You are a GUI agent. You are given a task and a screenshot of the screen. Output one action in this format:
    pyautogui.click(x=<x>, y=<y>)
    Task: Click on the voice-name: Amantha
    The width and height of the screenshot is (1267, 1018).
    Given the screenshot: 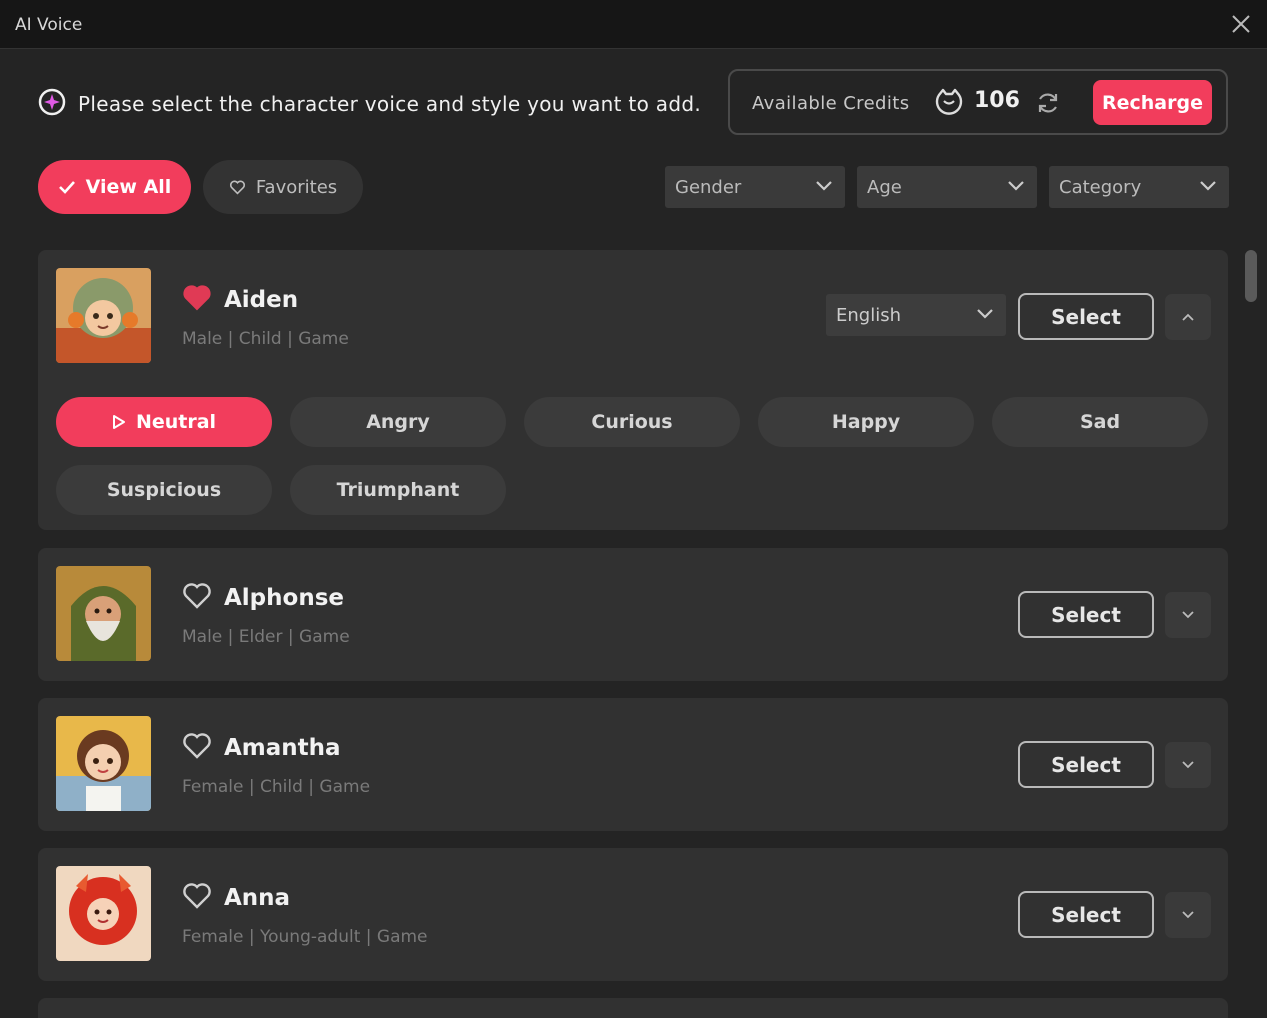 What is the action you would take?
    pyautogui.click(x=282, y=748)
    